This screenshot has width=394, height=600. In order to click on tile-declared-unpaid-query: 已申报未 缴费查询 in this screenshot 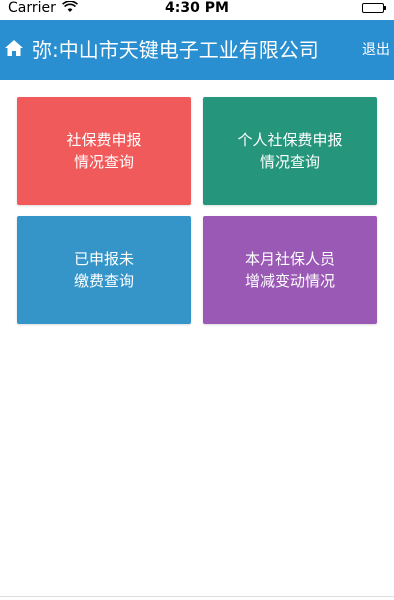, I will do `click(104, 270)`.